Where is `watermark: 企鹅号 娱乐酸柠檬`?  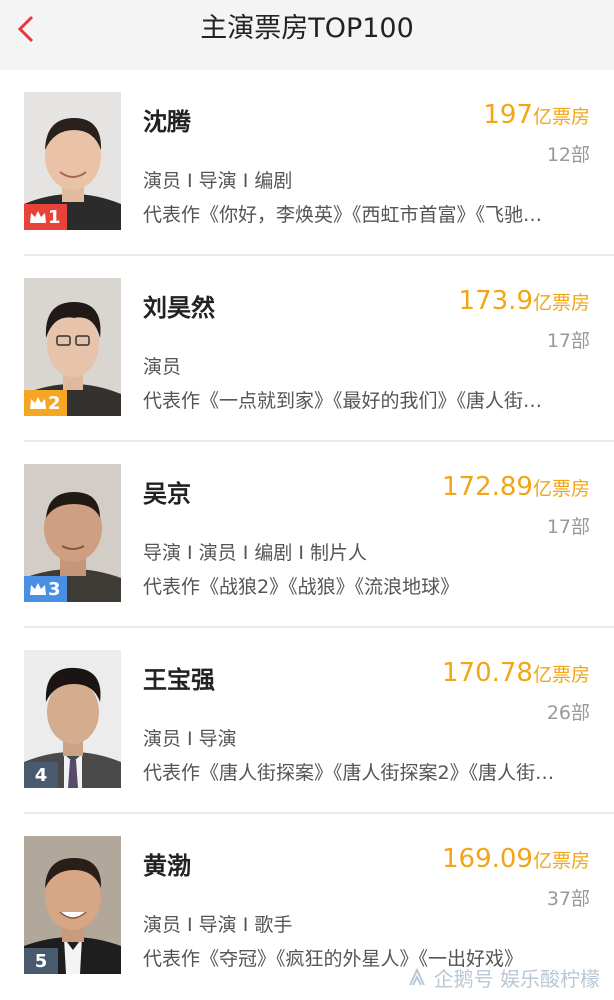 watermark: 企鹅号 娱乐酸柠檬 is located at coordinates (503, 977).